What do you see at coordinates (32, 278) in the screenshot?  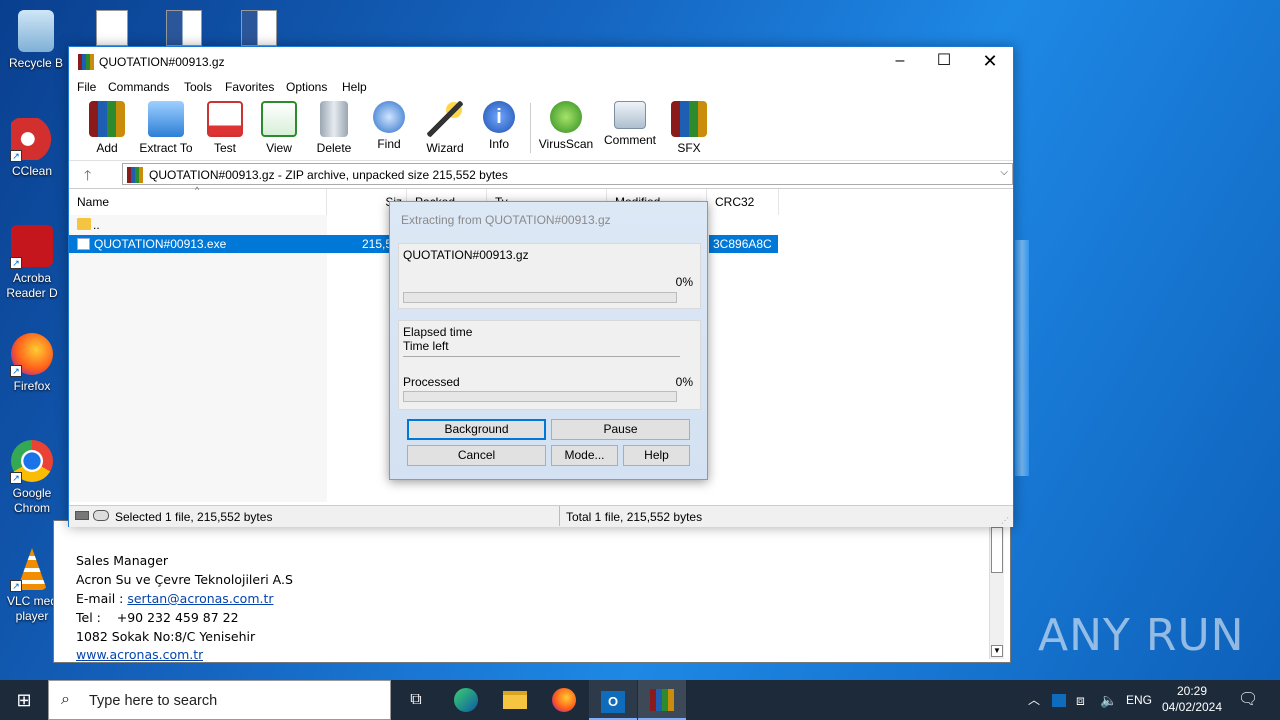 I see `desktop-icon-label: Acroba` at bounding box center [32, 278].